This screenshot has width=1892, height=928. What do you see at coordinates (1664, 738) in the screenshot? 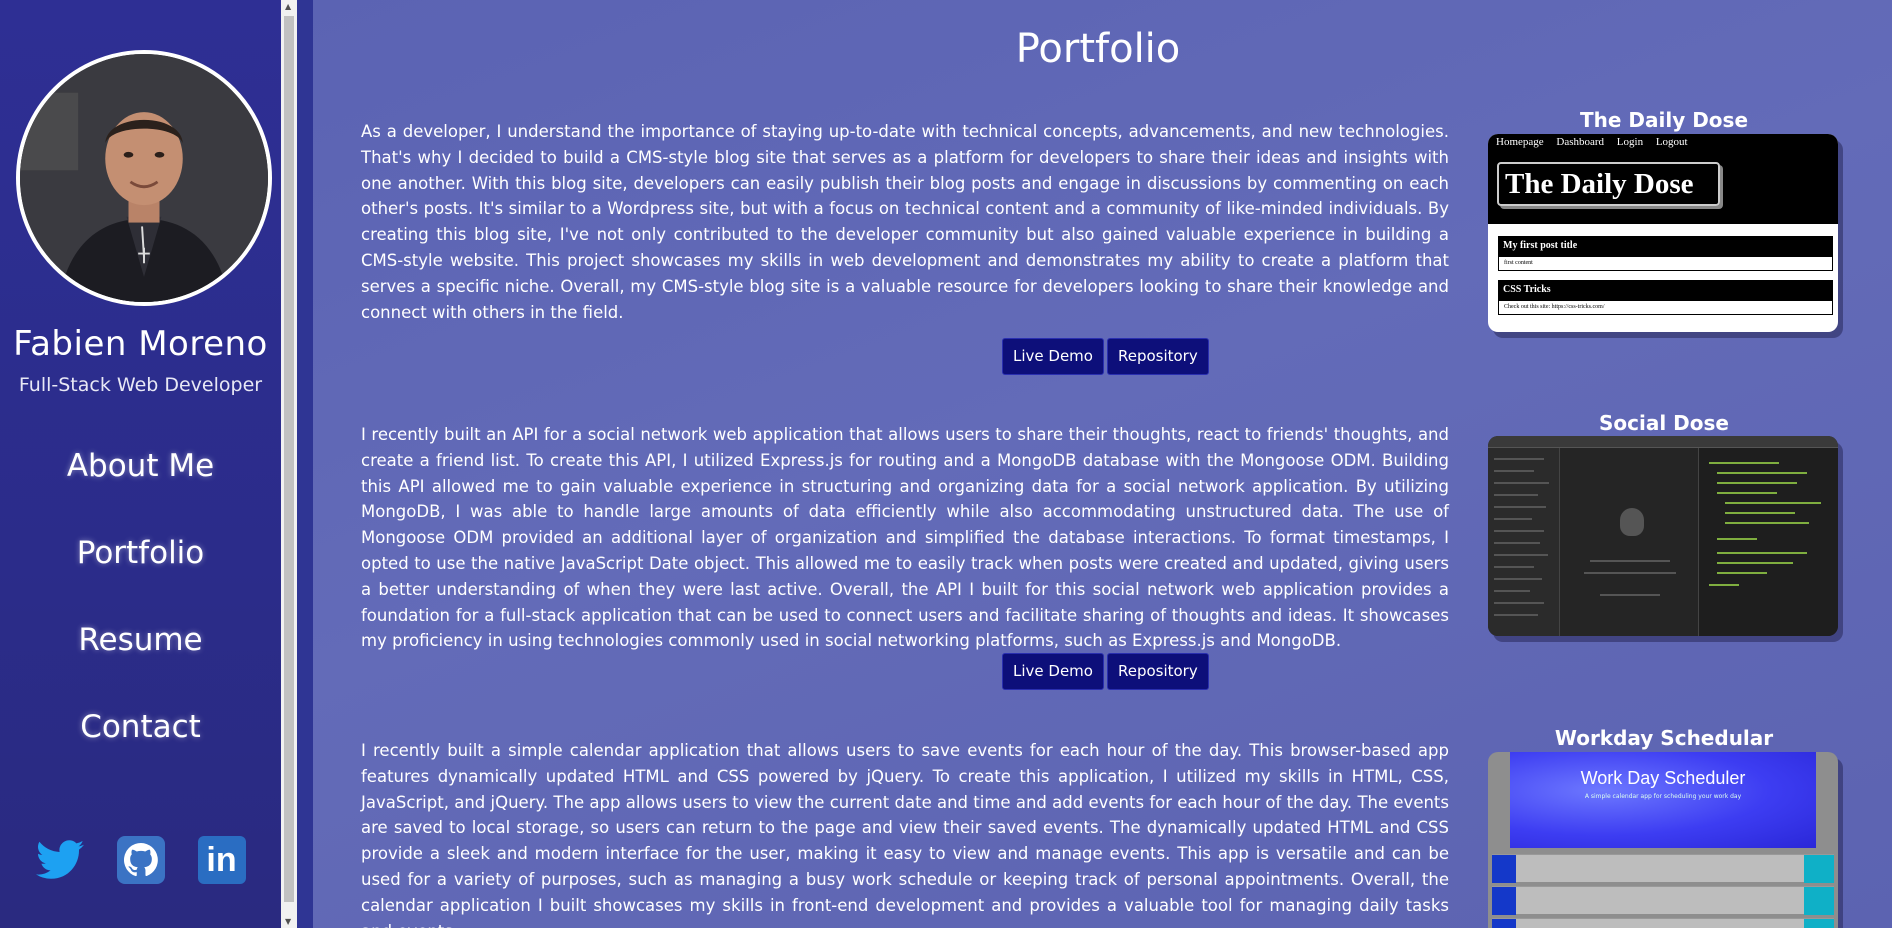
I see `project-title: Workday Schedular` at bounding box center [1664, 738].